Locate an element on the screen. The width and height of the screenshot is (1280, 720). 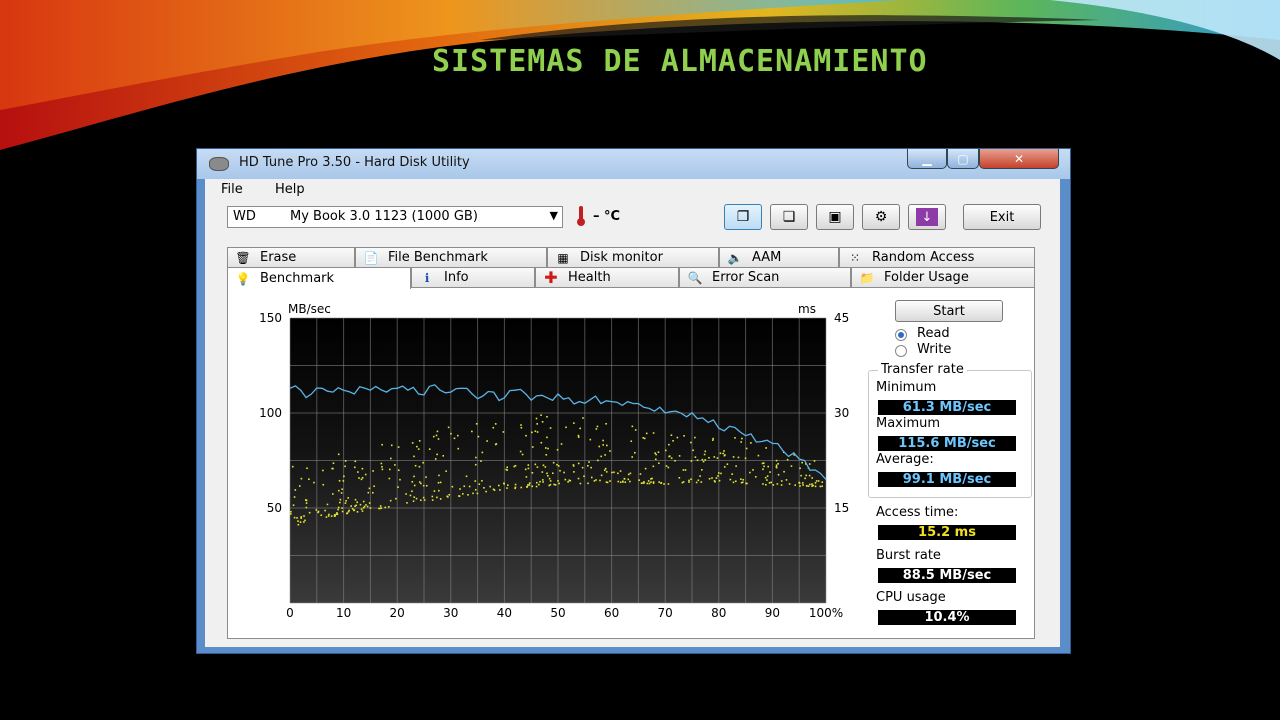
save-button: ▣ is located at coordinates (835, 217).